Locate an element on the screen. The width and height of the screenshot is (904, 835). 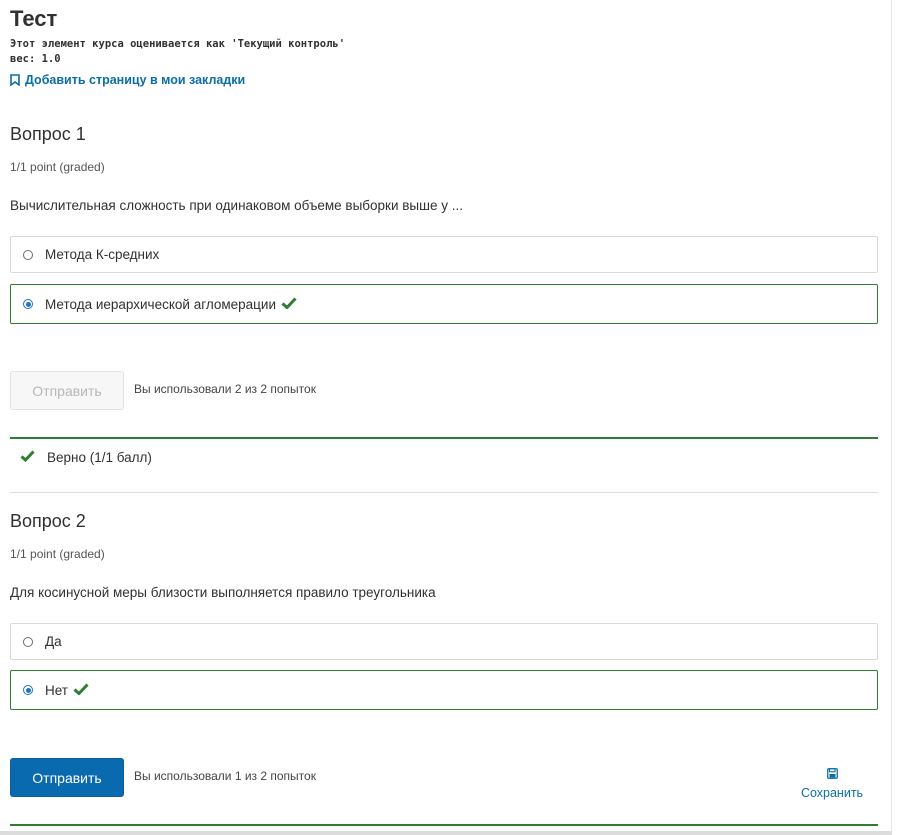
choice-label: Да is located at coordinates (53, 641).